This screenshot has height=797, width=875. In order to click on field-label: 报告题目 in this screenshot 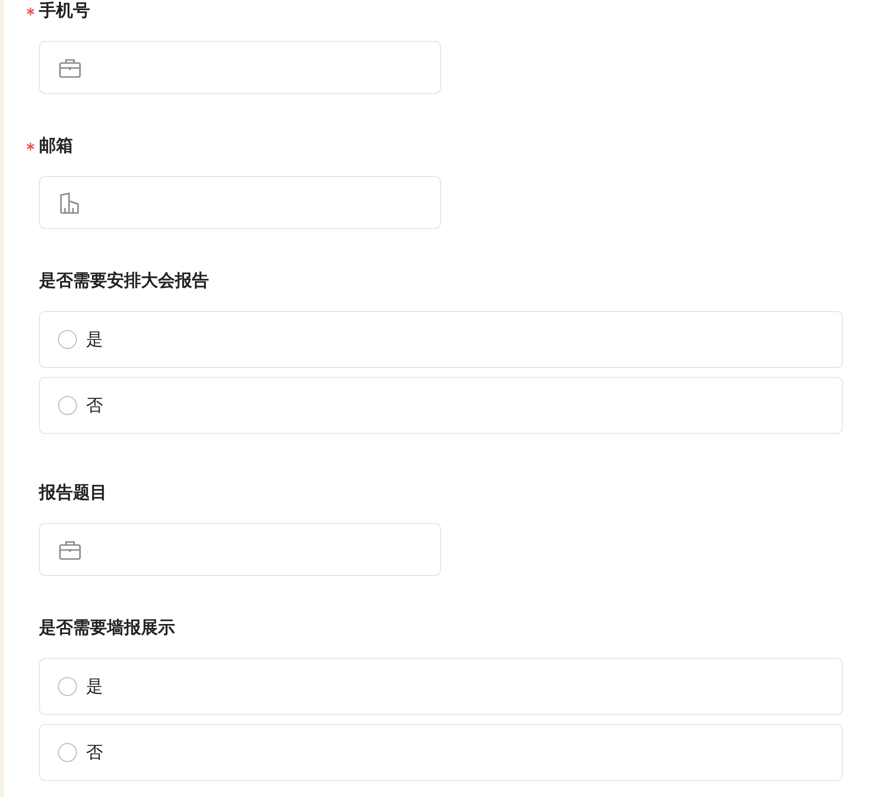, I will do `click(73, 493)`.